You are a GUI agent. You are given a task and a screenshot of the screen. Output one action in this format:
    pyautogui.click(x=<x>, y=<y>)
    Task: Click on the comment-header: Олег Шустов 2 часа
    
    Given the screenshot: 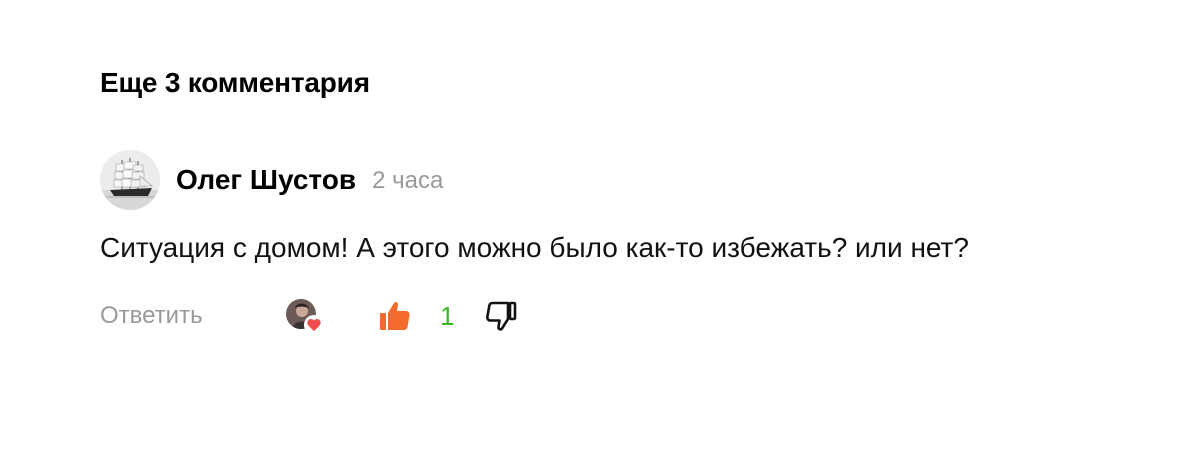 What is the action you would take?
    pyautogui.click(x=600, y=180)
    